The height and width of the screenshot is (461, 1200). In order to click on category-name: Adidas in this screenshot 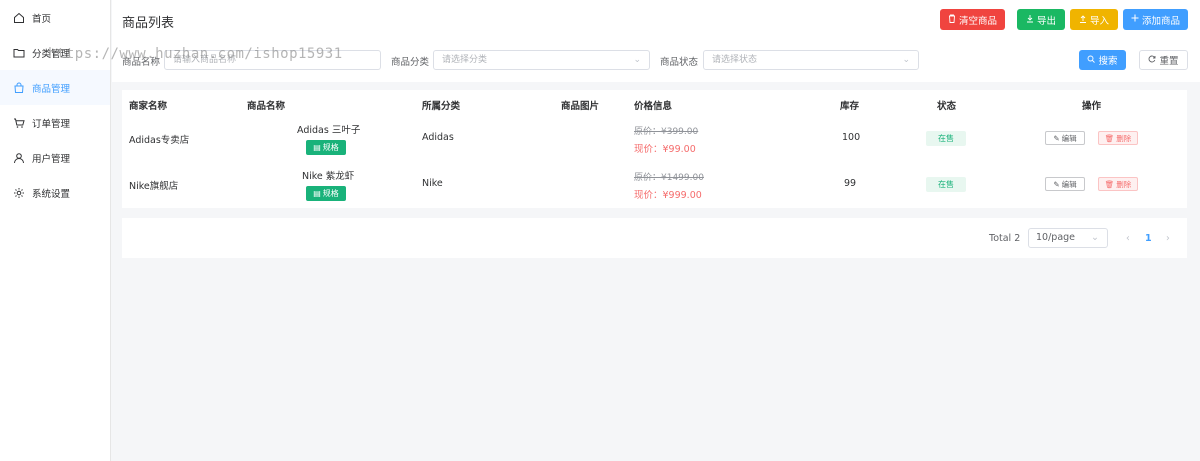, I will do `click(438, 137)`.